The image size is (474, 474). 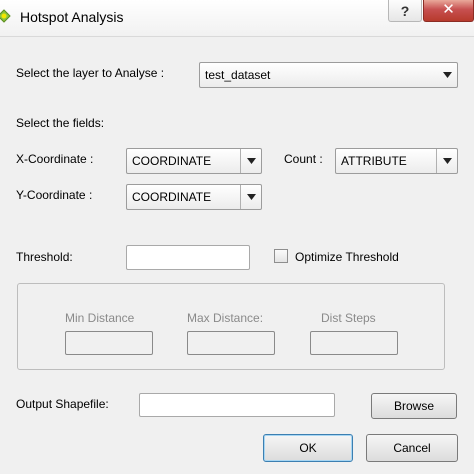 I want to click on max-distance-input, so click(x=231, y=343).